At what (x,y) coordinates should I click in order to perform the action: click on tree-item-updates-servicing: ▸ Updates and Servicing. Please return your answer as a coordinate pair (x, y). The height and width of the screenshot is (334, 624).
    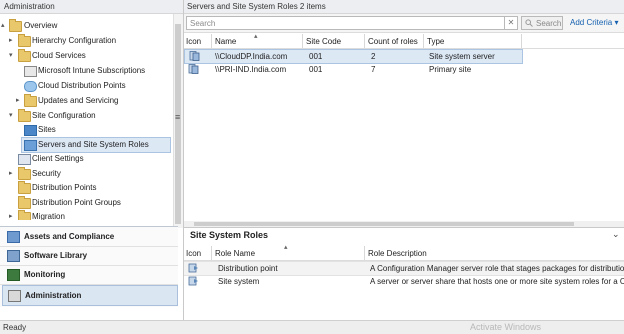
    Looking at the image, I should click on (86, 101).